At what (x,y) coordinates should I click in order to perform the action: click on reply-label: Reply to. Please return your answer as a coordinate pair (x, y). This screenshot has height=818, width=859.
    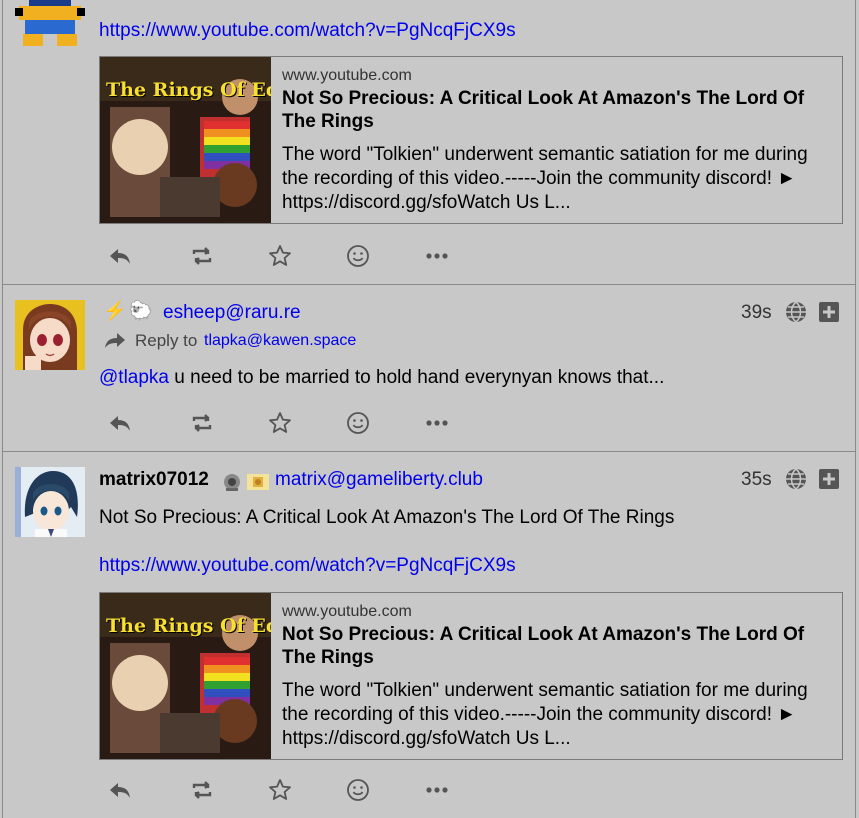
    Looking at the image, I should click on (166, 340).